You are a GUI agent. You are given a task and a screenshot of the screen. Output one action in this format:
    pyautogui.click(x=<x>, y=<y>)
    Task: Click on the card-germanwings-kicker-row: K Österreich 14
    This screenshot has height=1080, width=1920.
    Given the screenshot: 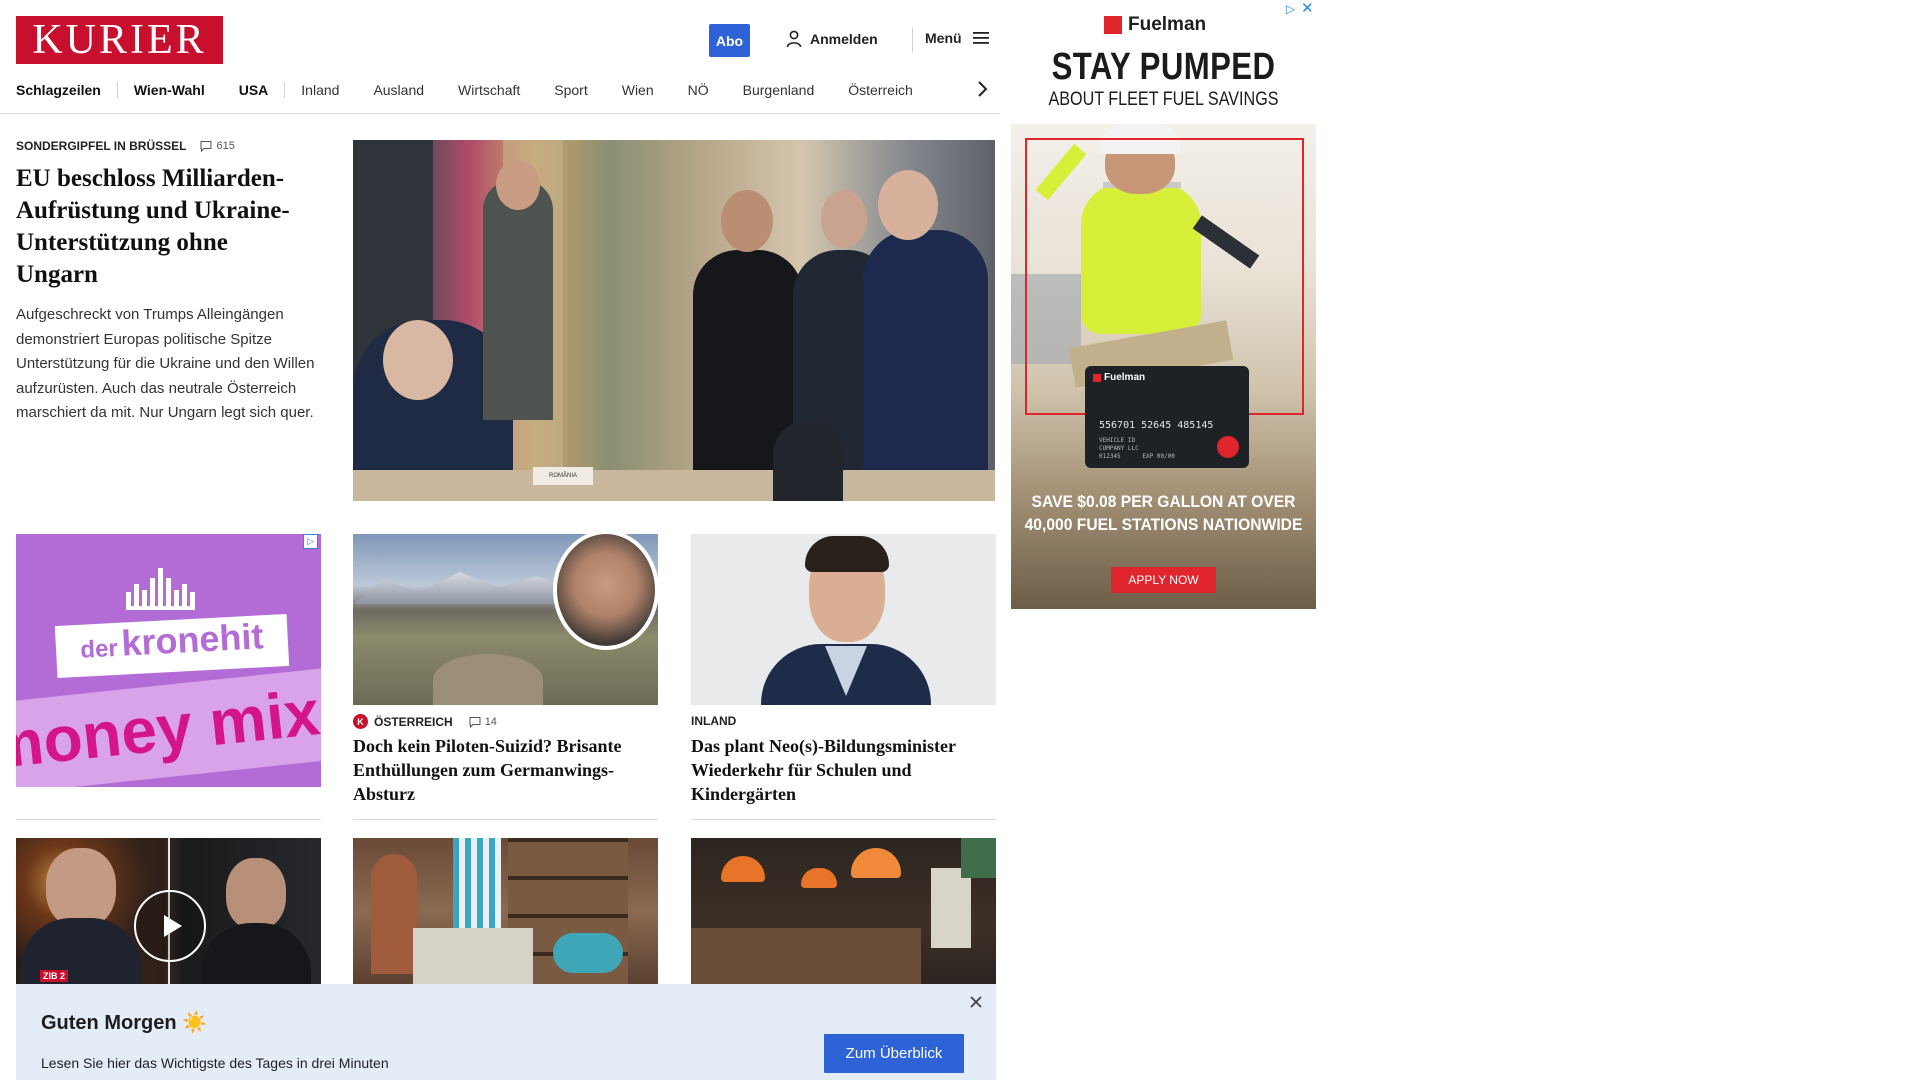 What is the action you would take?
    pyautogui.click(x=425, y=721)
    